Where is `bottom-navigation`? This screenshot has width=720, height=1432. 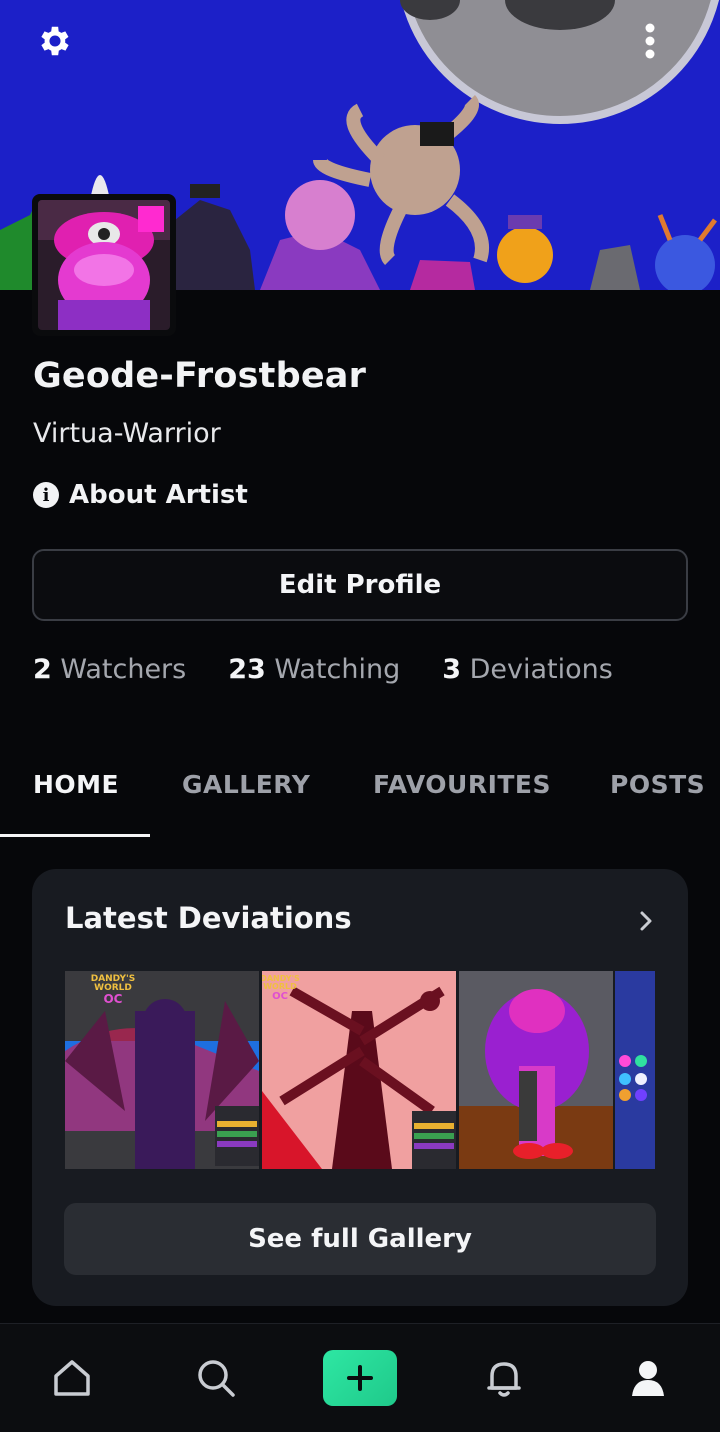 bottom-navigation is located at coordinates (360, 1377).